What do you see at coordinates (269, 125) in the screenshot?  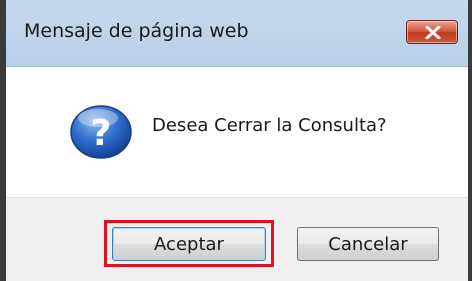 I see `dialog-message: Desea Cerrar la Consulta?` at bounding box center [269, 125].